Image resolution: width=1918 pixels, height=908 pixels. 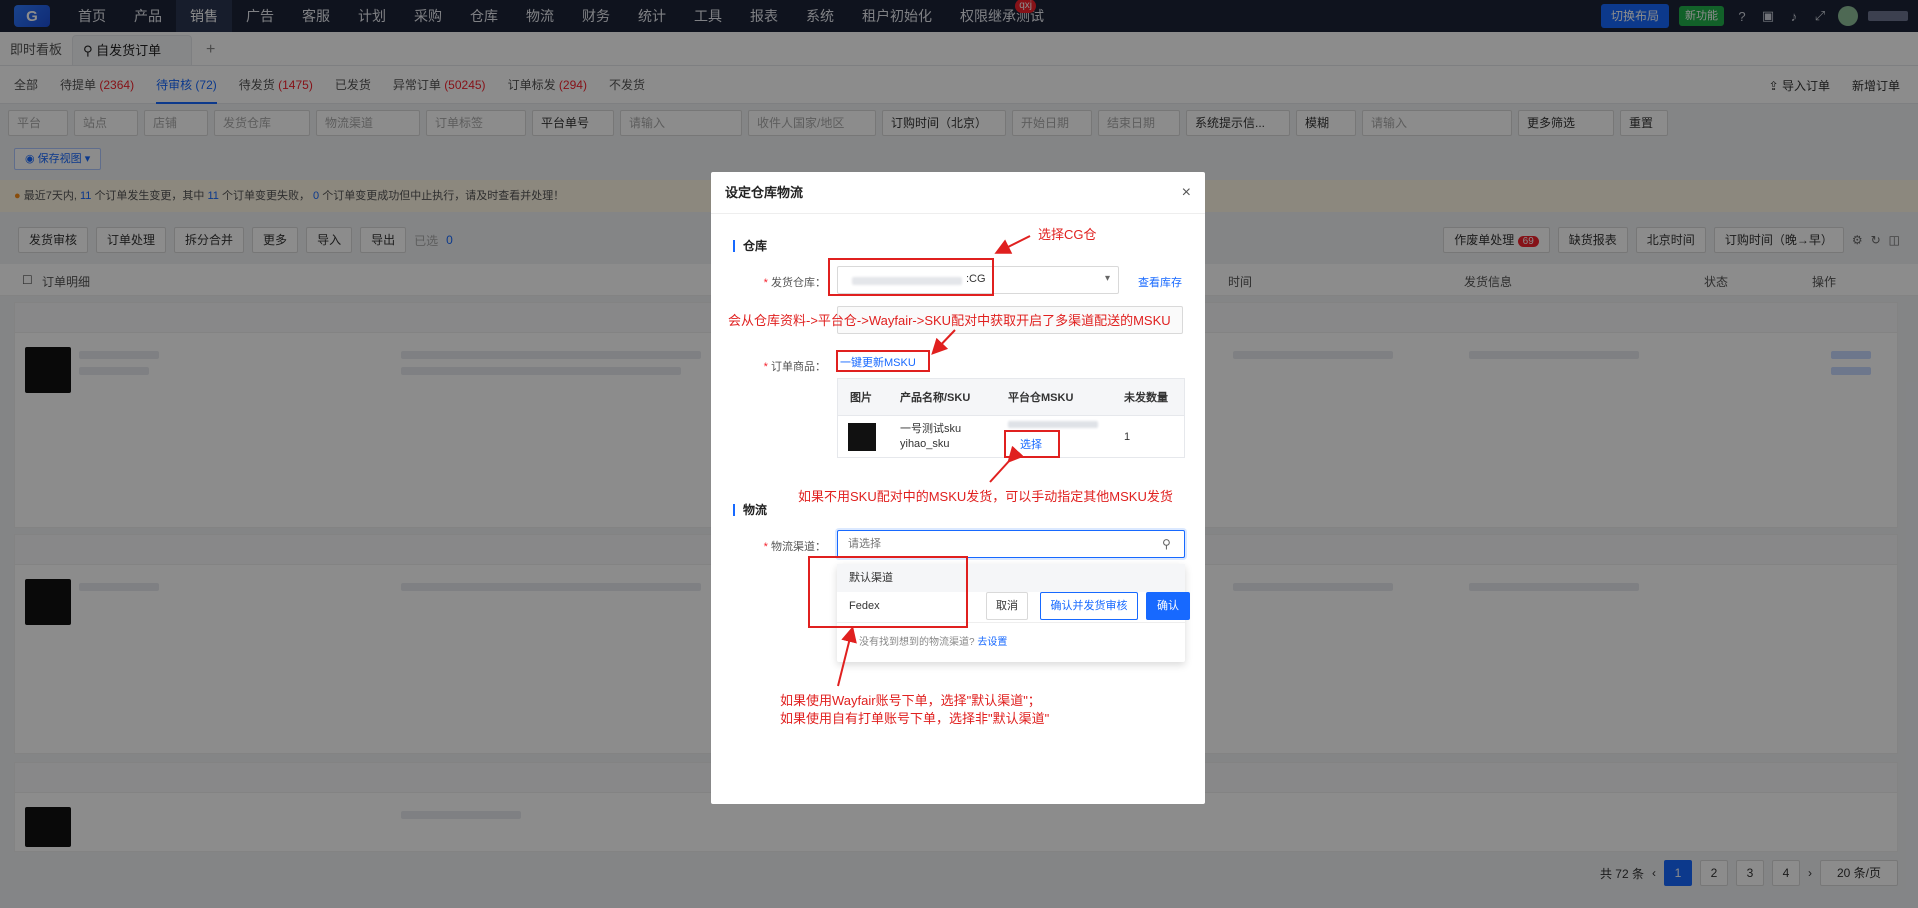 What do you see at coordinates (943, 342) in the screenshot?
I see `arrow-to-update-msku` at bounding box center [943, 342].